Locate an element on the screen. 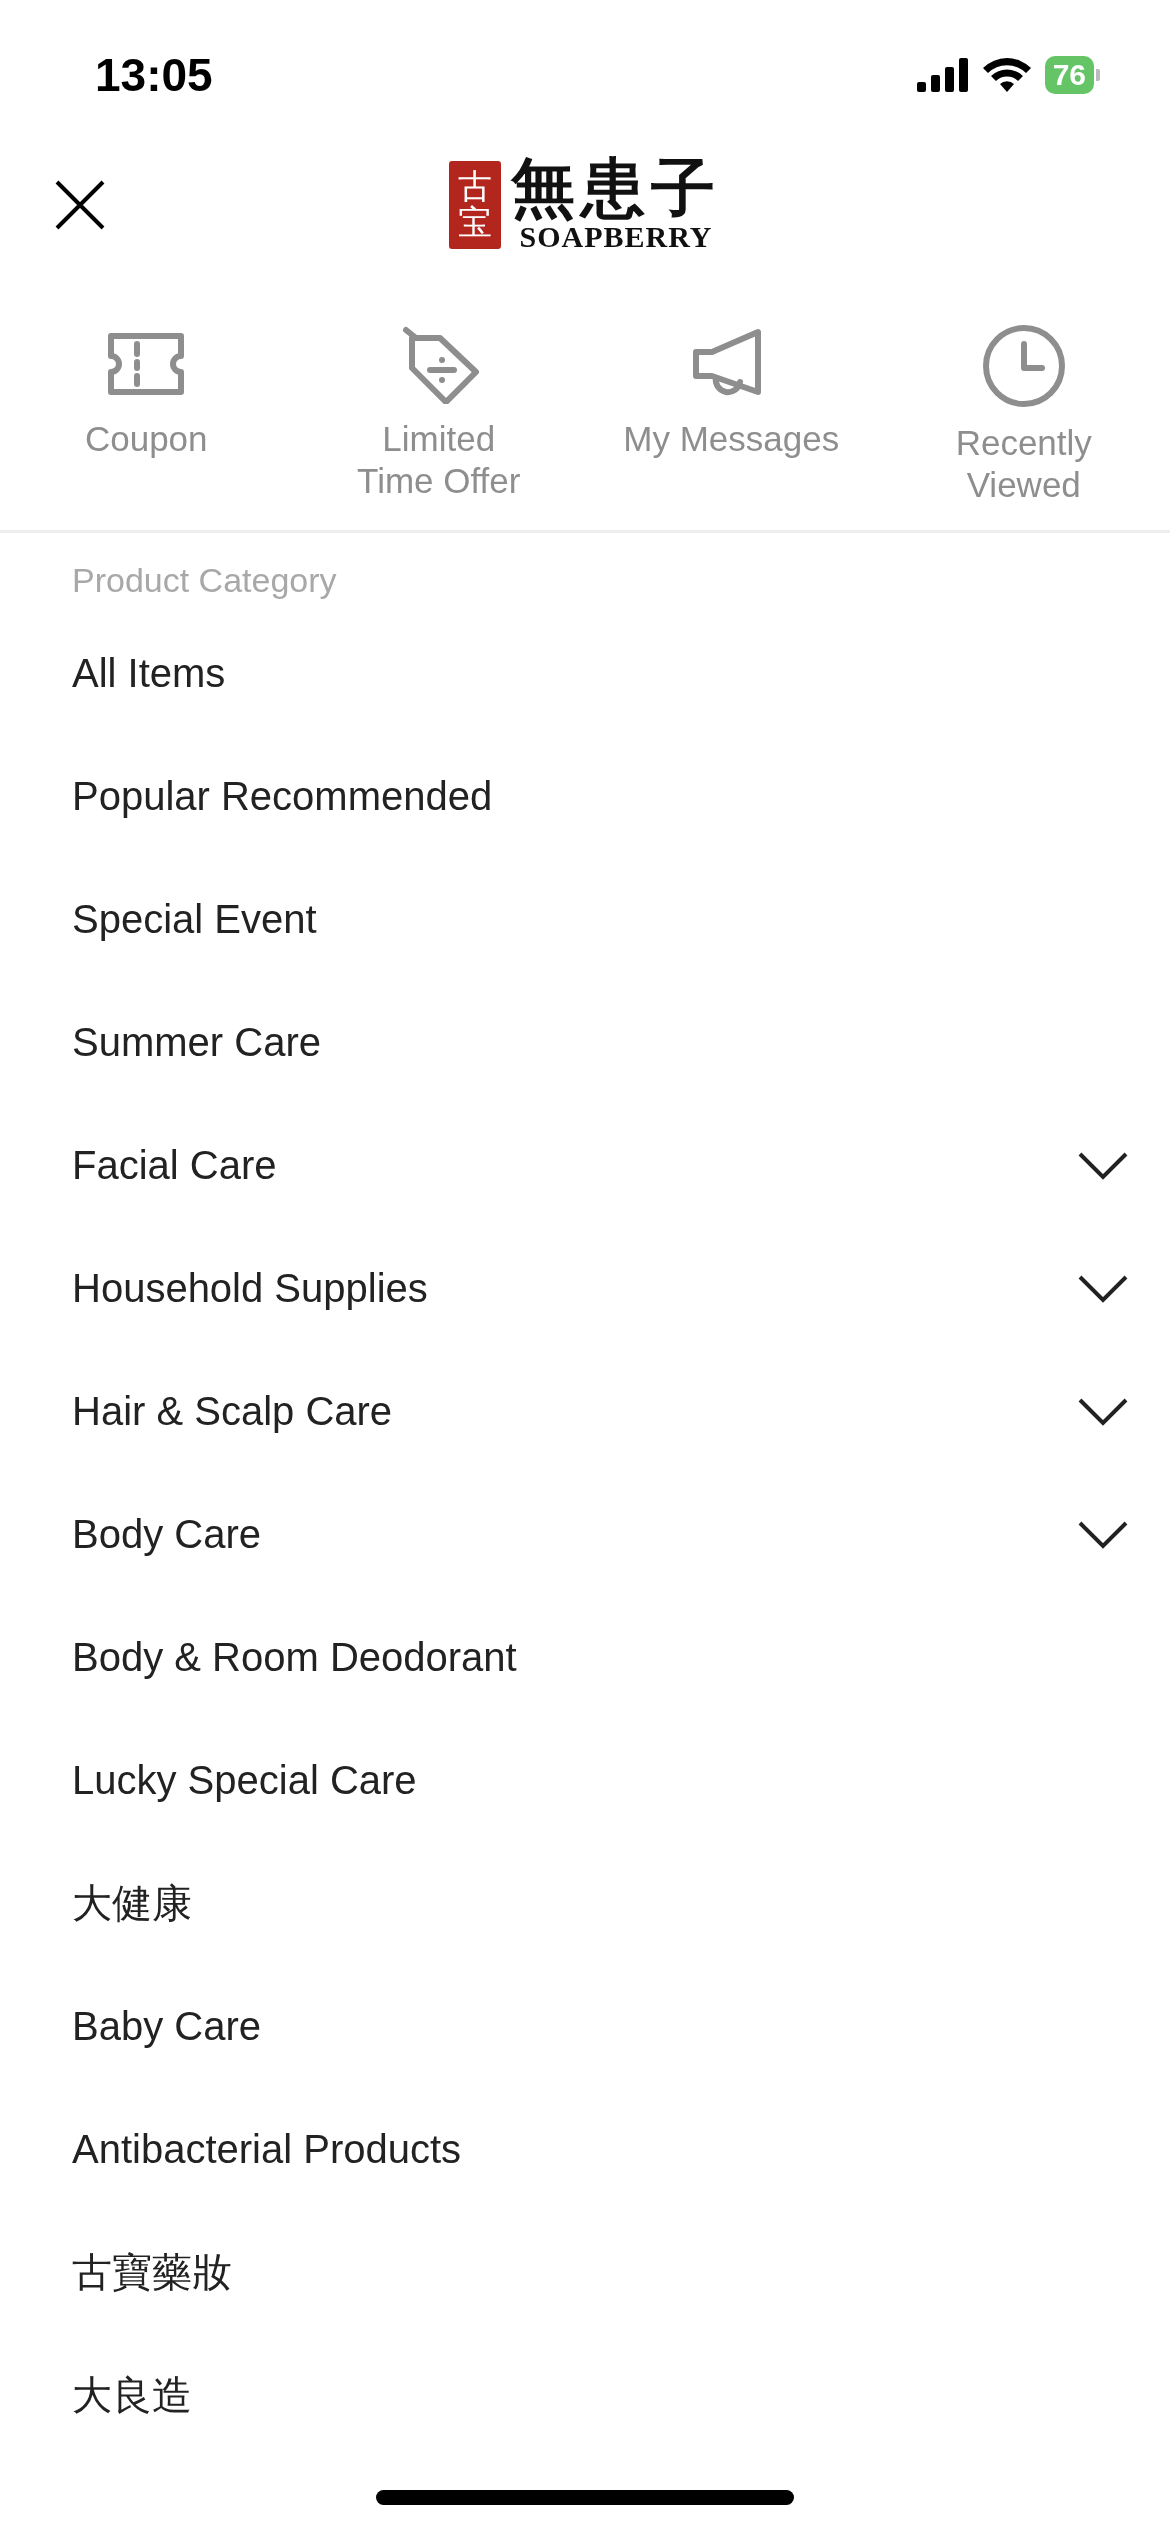 The height and width of the screenshot is (2532, 1170). status-time: 13:05 is located at coordinates (154, 75).